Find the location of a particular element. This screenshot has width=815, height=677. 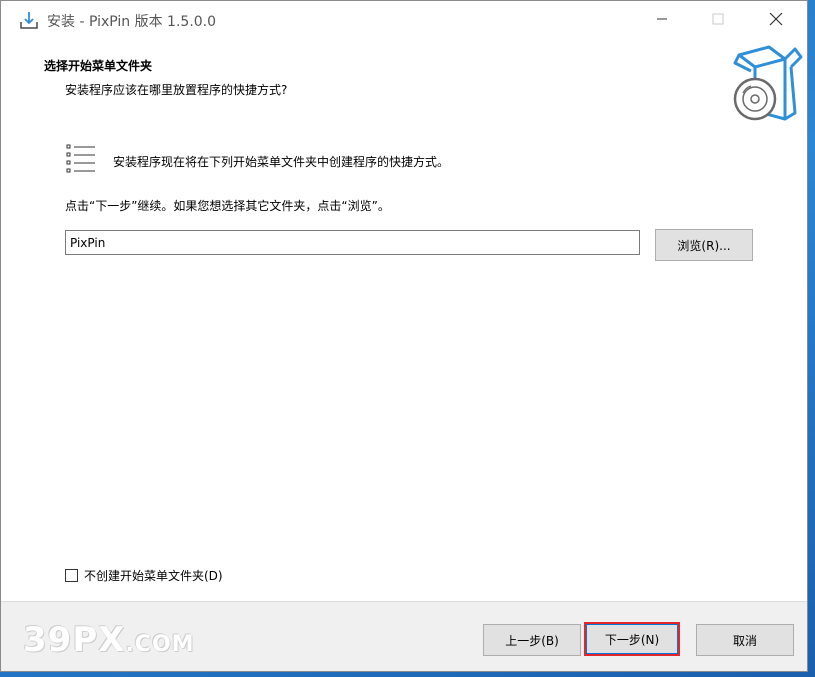

close-icon is located at coordinates (776, 20).